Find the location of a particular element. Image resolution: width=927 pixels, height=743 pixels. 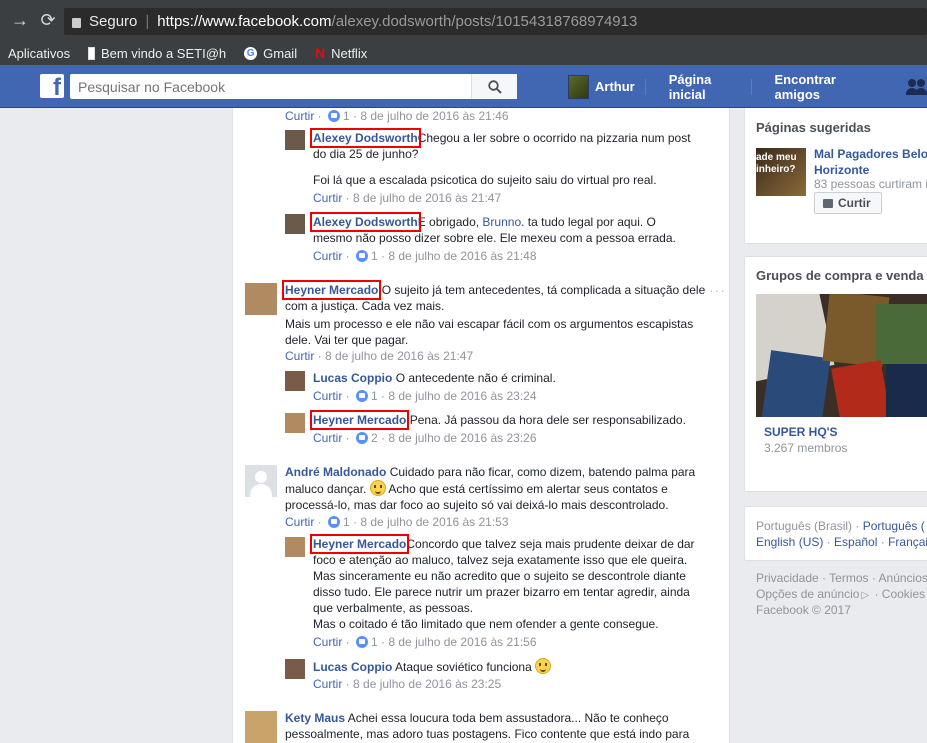

comment-author: Kety Maus is located at coordinates (315, 718).